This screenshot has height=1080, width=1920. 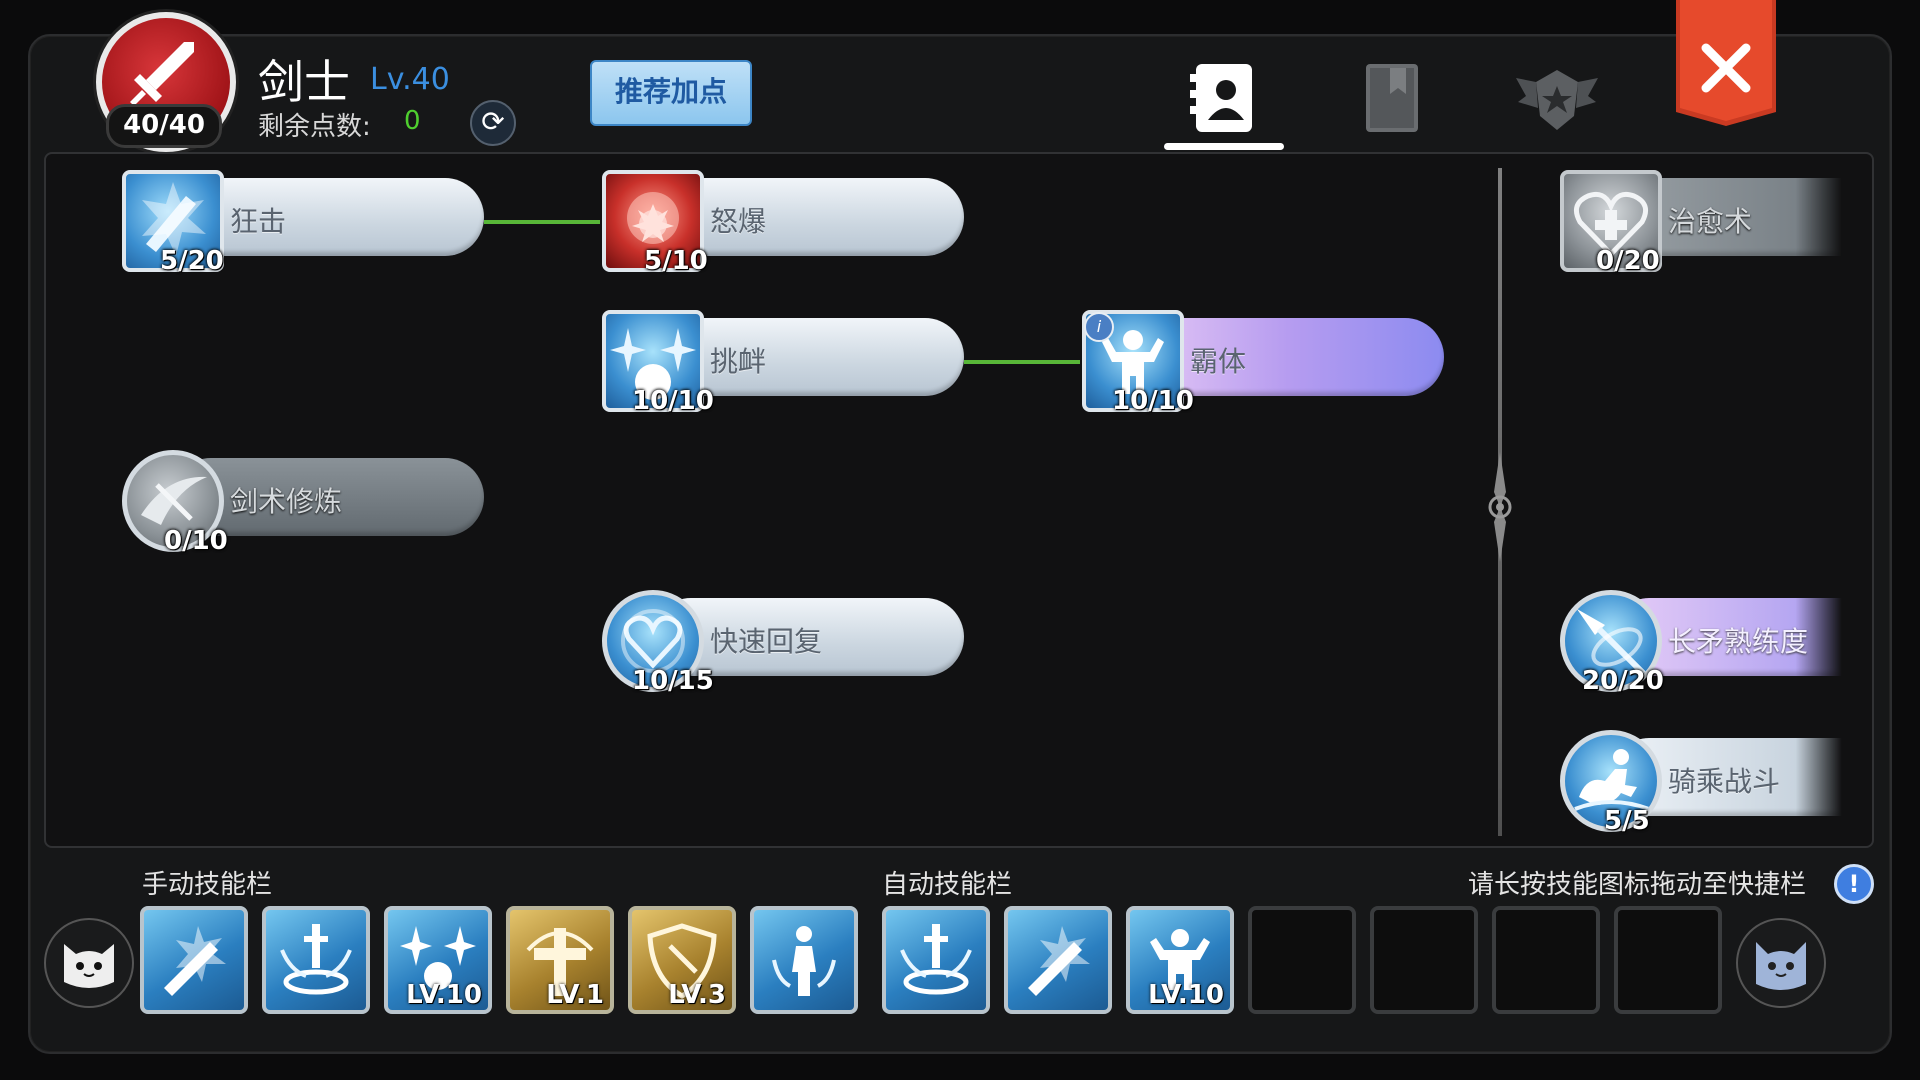 I want to click on skill-jianshu: 剑术修炼 0/10, so click(x=303, y=493).